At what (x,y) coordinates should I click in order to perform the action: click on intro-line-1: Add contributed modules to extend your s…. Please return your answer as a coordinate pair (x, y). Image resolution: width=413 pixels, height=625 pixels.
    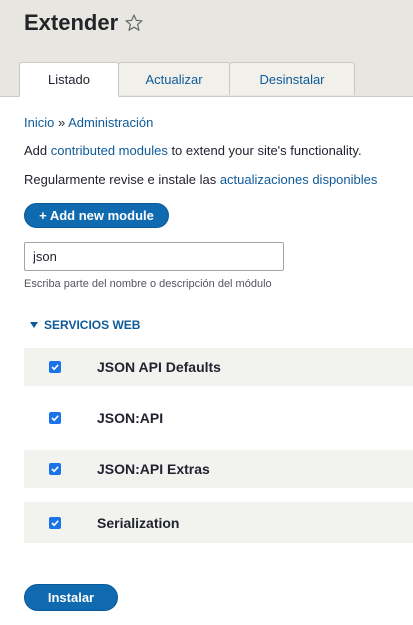
    Looking at the image, I should click on (193, 150).